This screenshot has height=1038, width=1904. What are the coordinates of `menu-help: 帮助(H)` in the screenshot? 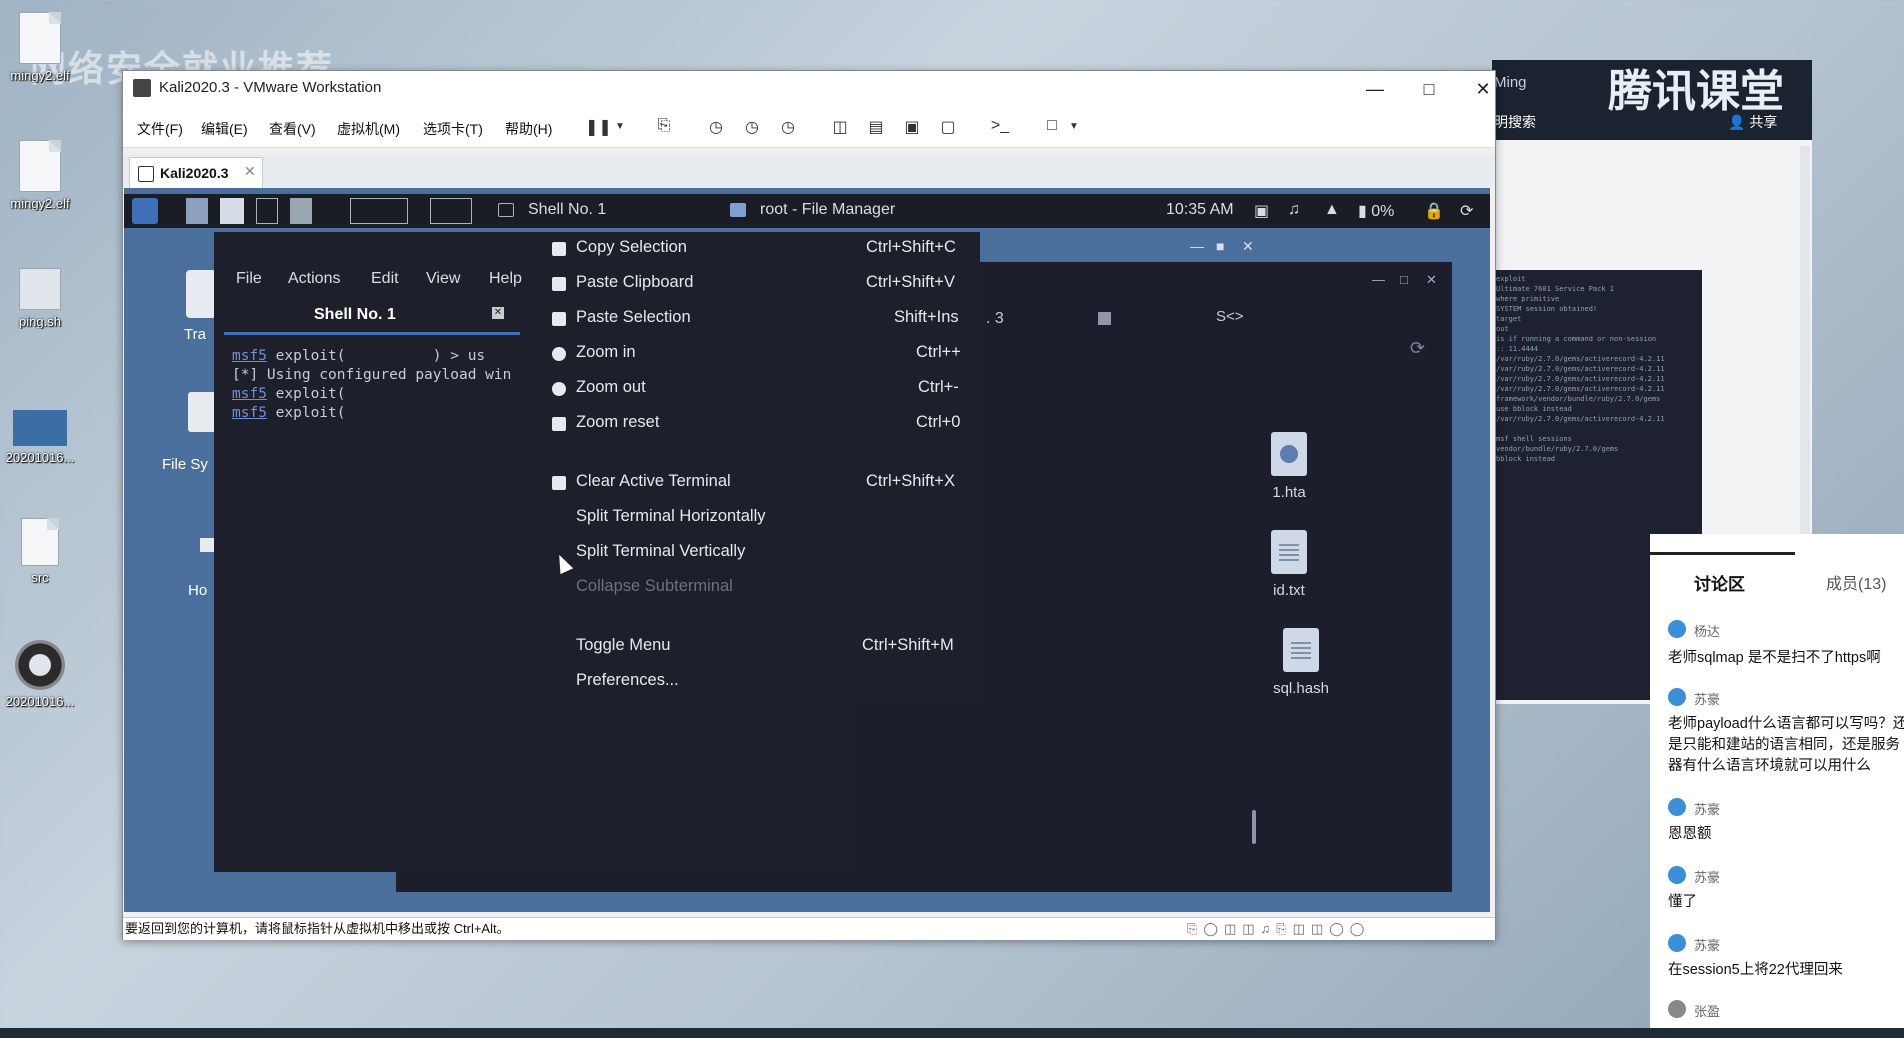 It's located at (528, 129).